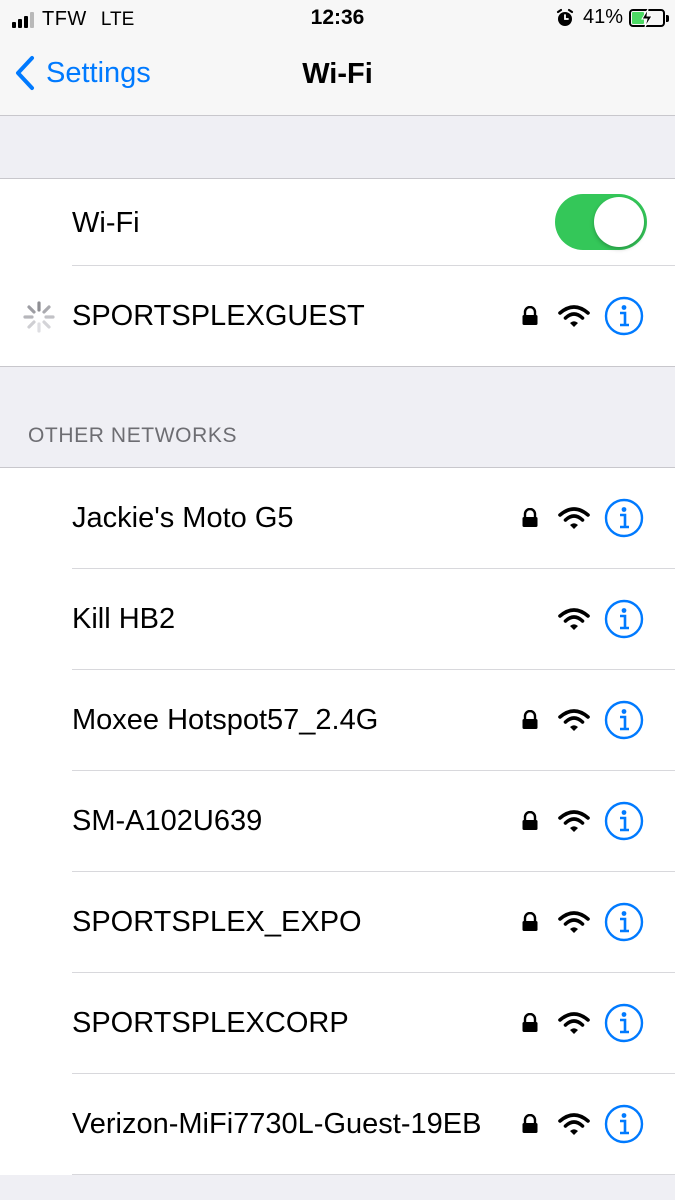 The image size is (675, 1200). I want to click on network-row: SM-A102U639, so click(337, 821).